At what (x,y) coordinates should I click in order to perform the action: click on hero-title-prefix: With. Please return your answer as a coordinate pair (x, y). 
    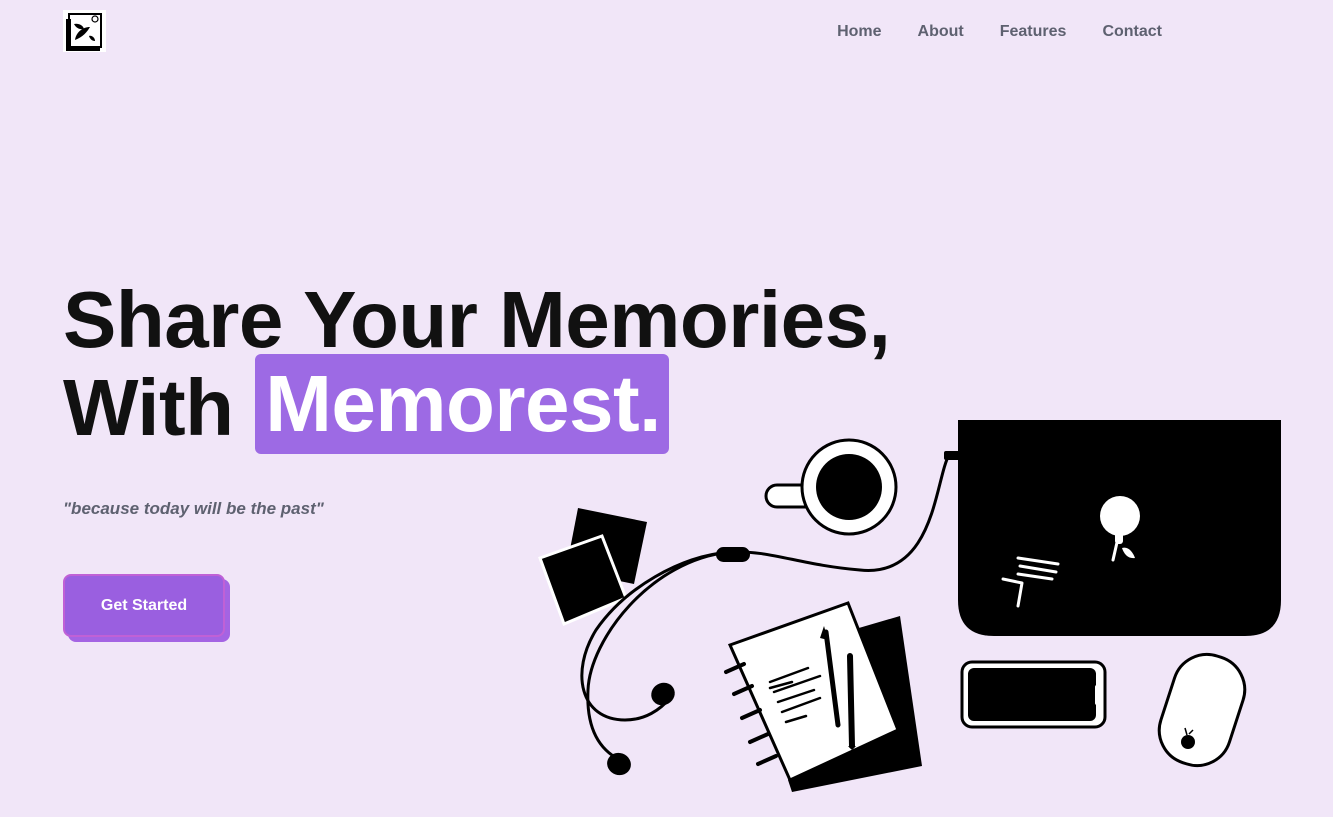
    Looking at the image, I should click on (159, 407).